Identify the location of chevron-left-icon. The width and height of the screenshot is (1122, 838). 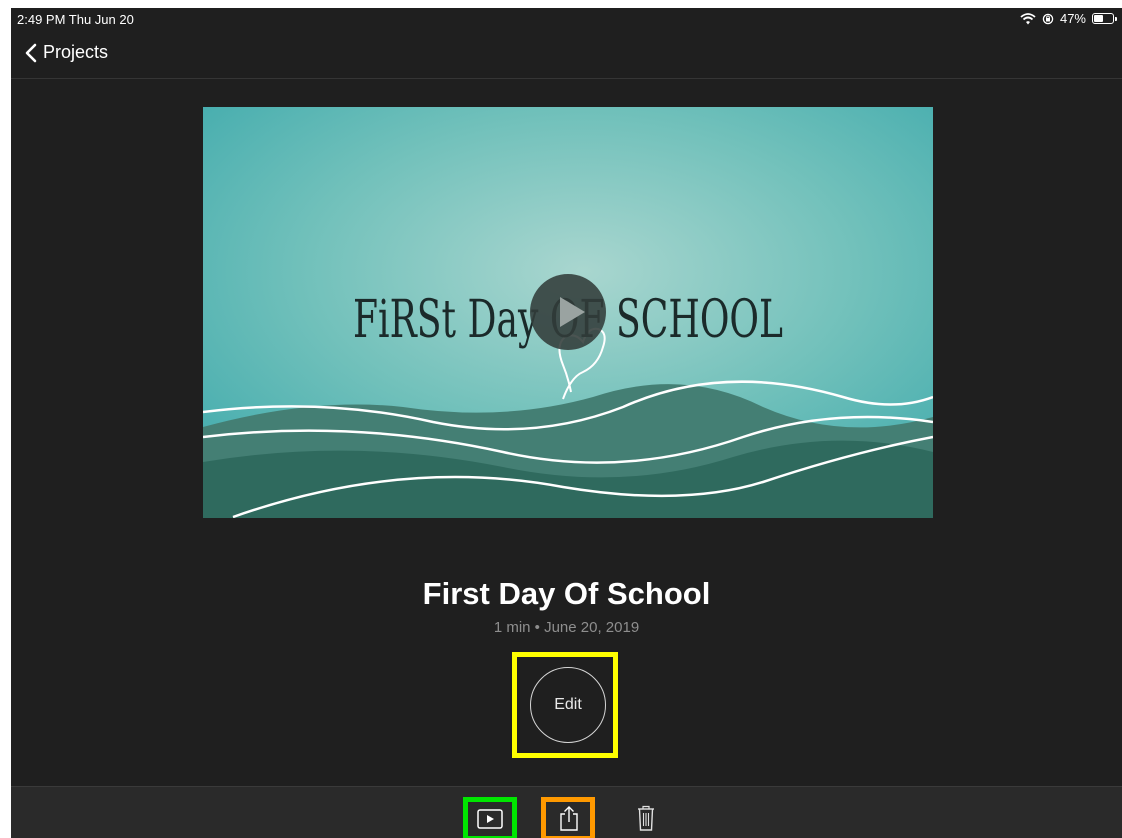
(31, 52).